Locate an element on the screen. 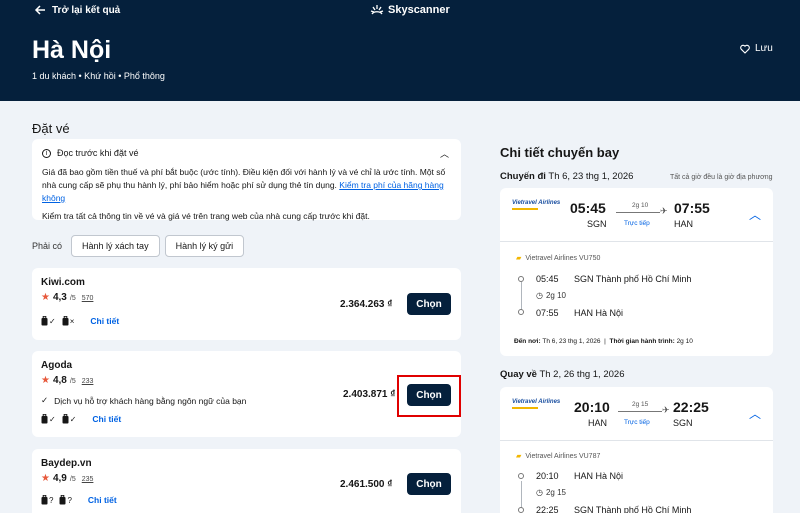 The width and height of the screenshot is (800, 513). back-to-results-link: Trở lại kết quả is located at coordinates (77, 10).